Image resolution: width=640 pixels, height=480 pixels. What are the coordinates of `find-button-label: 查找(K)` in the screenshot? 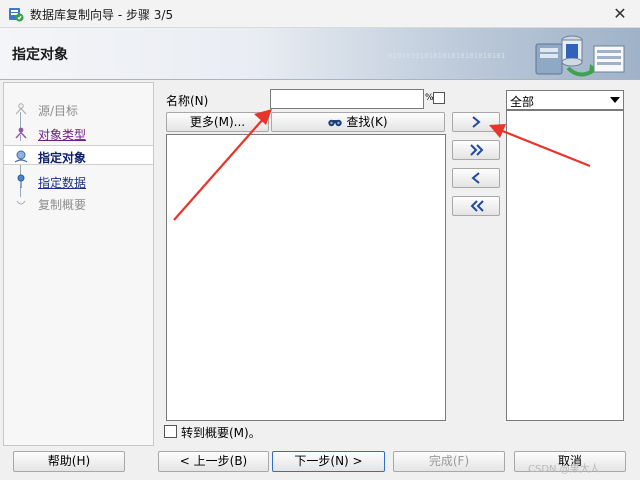 It's located at (367, 122).